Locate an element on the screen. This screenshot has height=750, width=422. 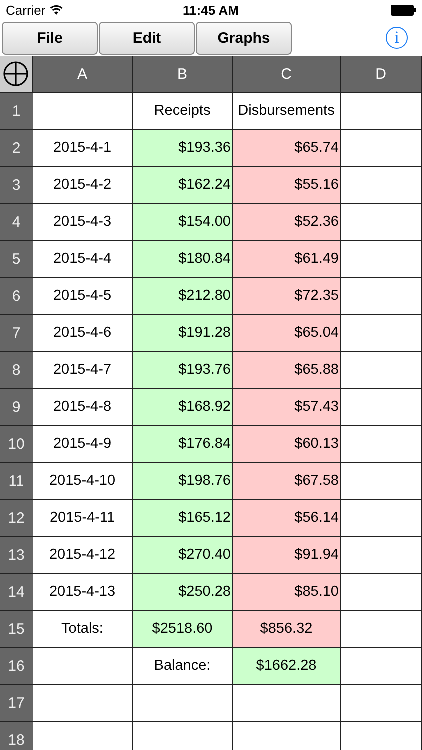
row-header: 8 is located at coordinates (16, 370).